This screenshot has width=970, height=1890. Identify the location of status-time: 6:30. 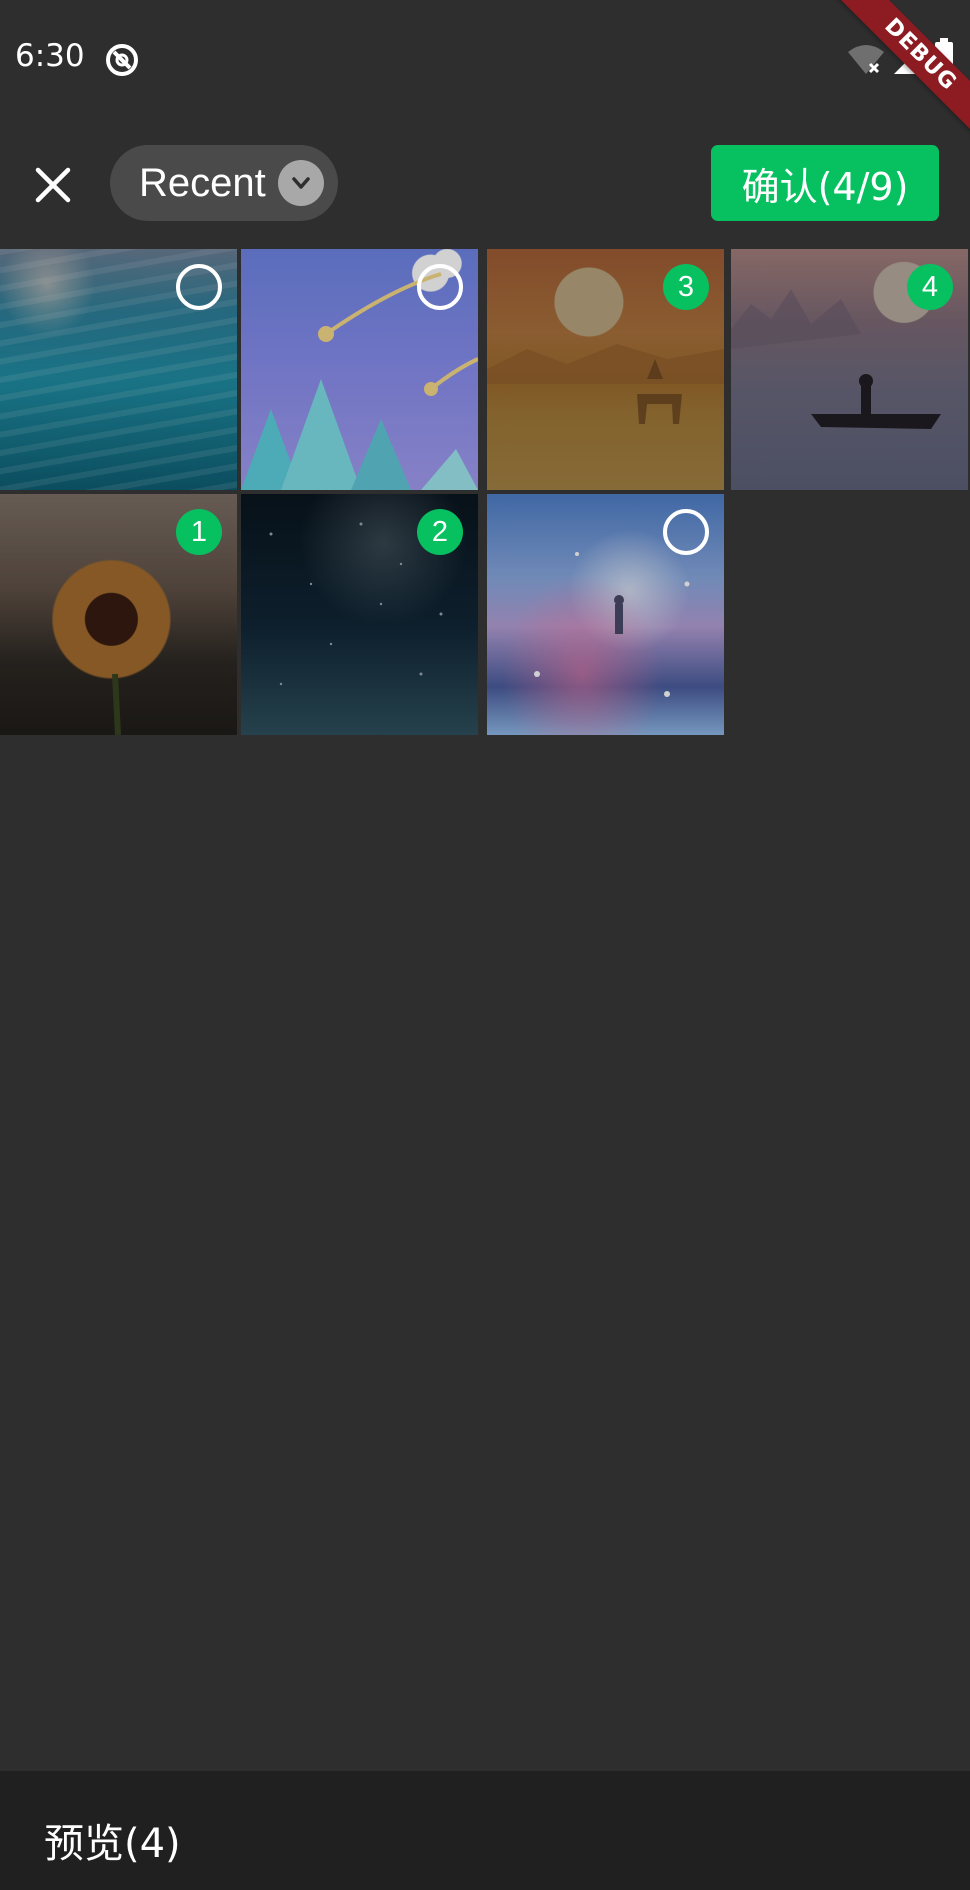
(50, 56).